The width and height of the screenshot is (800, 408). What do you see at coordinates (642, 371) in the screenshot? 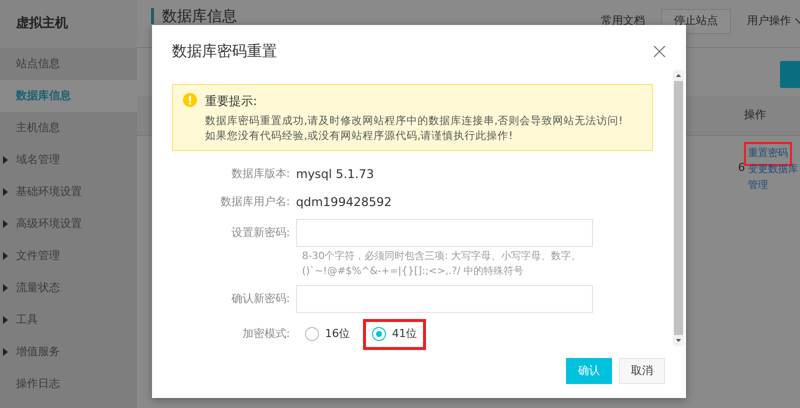
I see `cancel-button: 取消` at bounding box center [642, 371].